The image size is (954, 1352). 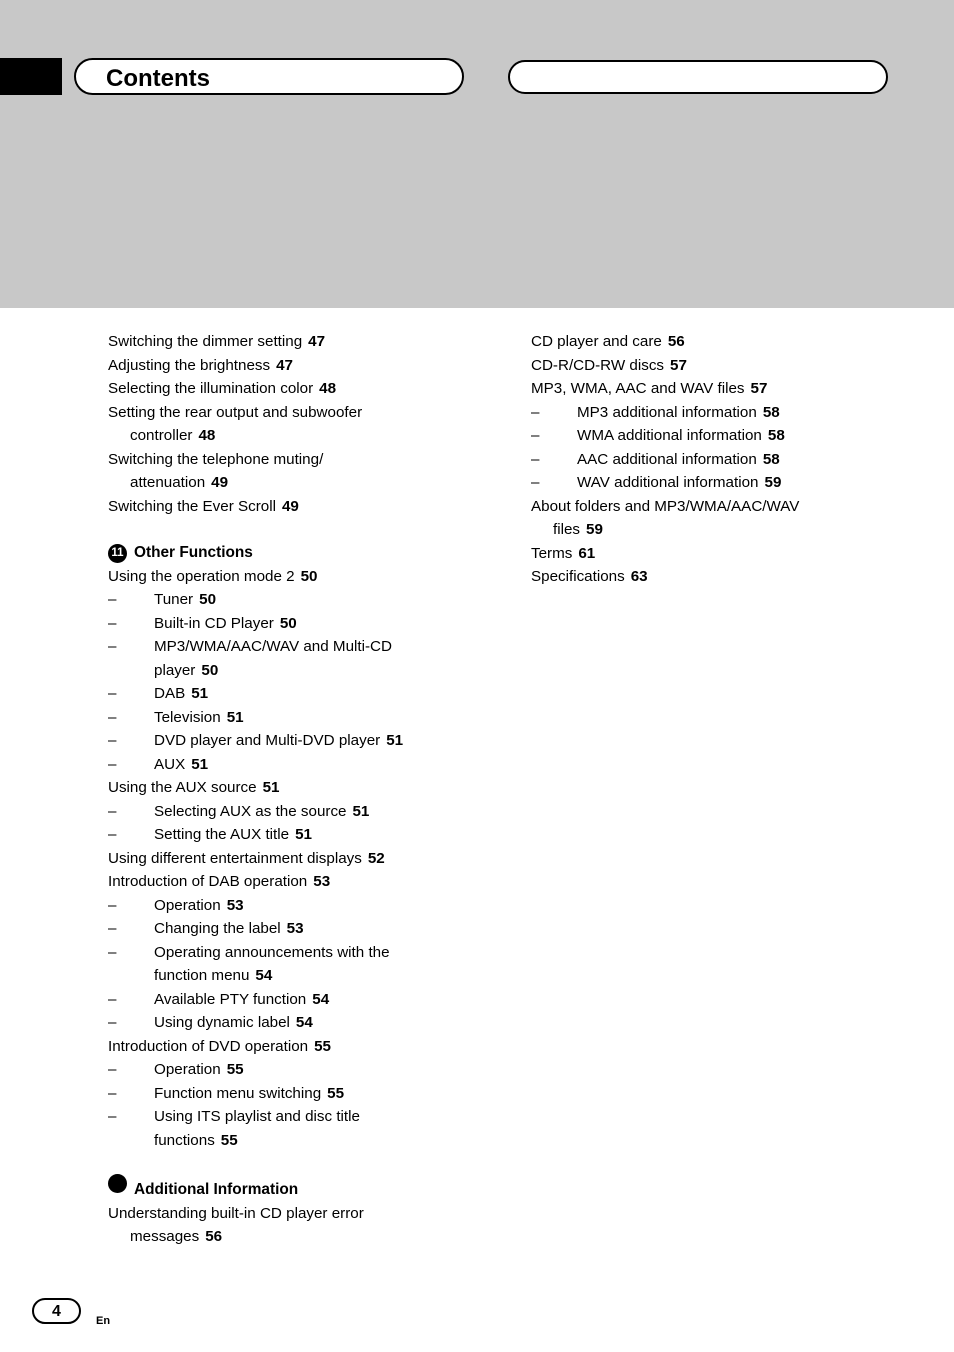 What do you see at coordinates (303, 1117) in the screenshot?
I see `contents-entry: – Using ITS playlist and disc title` at bounding box center [303, 1117].